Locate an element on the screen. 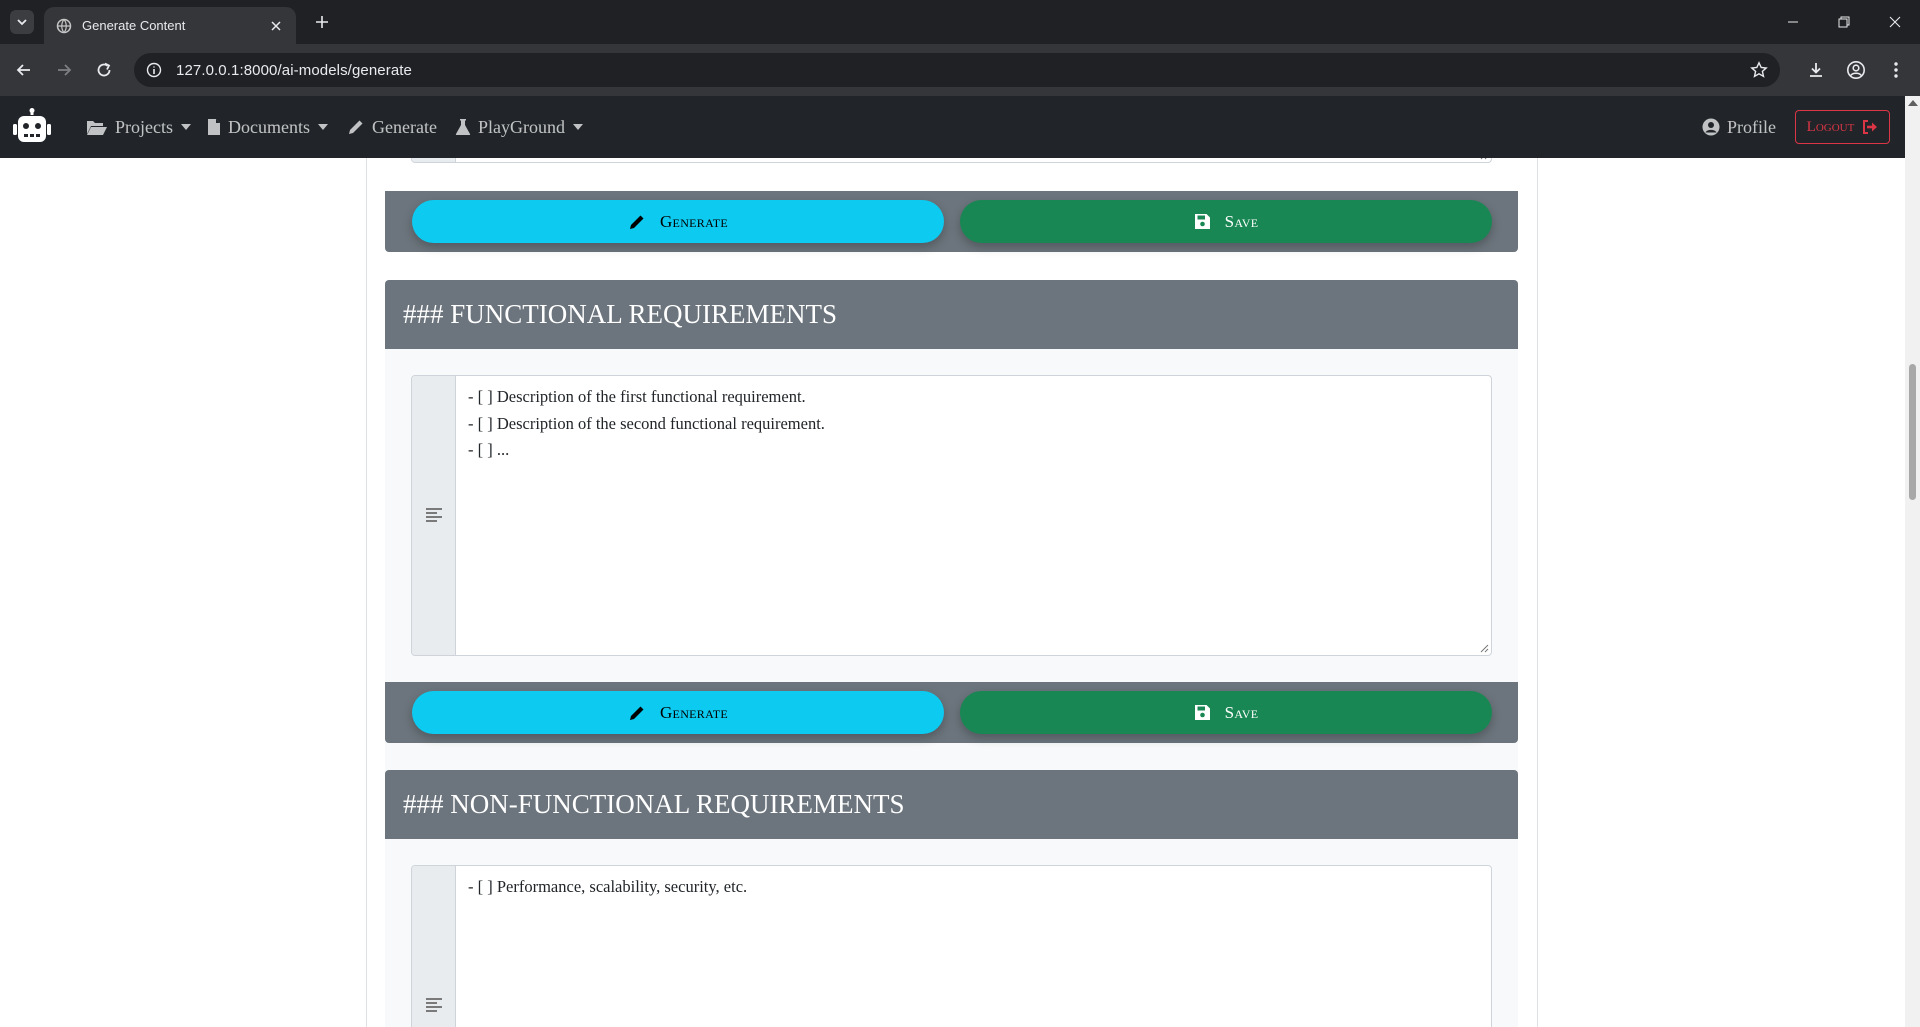  reload-button is located at coordinates (104, 70).